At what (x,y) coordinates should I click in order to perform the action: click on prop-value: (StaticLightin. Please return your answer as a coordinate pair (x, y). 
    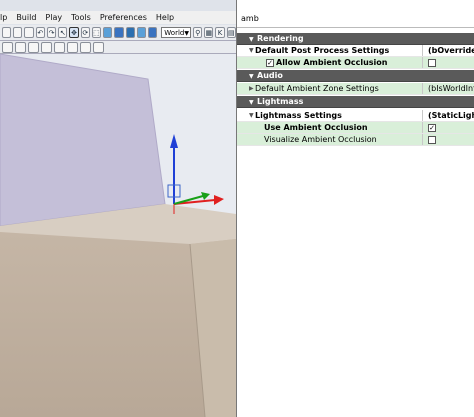
    Looking at the image, I should click on (451, 115).